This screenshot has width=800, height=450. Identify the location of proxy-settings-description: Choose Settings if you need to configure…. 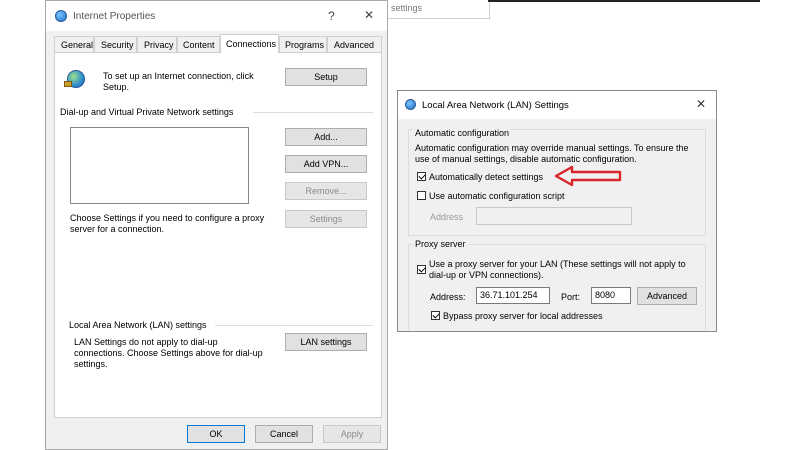
(167, 223).